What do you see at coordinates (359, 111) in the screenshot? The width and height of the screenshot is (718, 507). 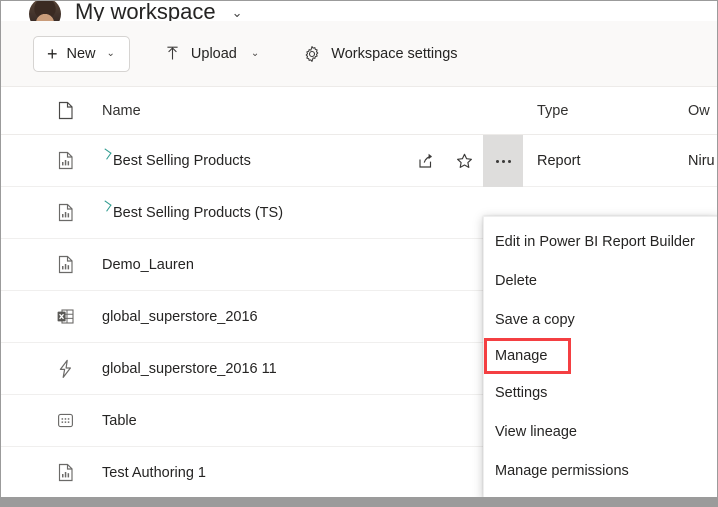 I see `table-header-row: Name Type Ow` at bounding box center [359, 111].